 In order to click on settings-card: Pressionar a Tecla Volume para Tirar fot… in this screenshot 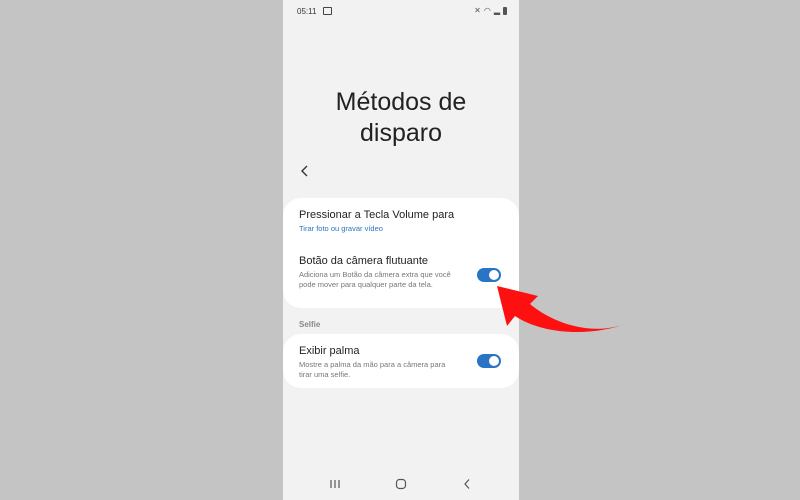, I will do `click(401, 253)`.